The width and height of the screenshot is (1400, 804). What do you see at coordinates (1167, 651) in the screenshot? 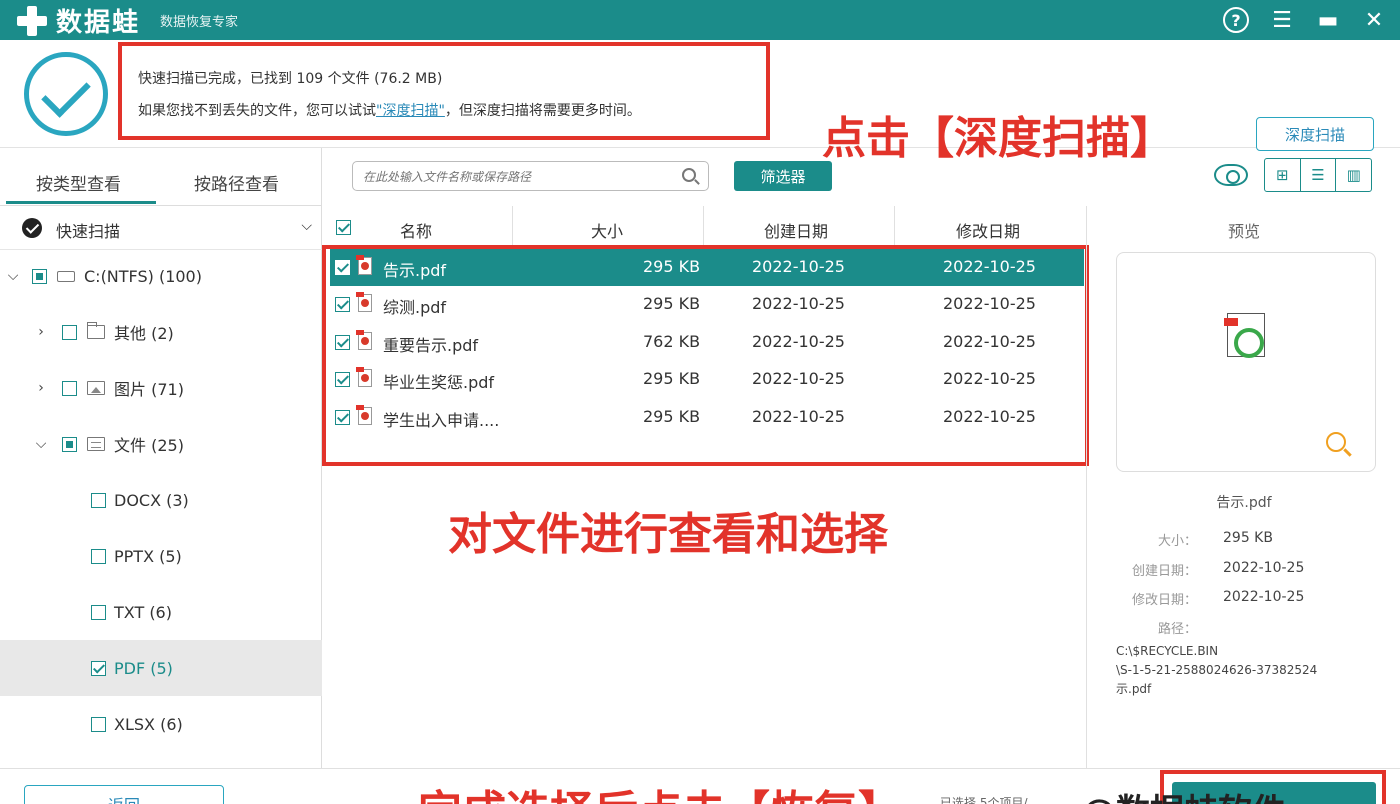
I see `path-line: C:\$RECYCLE.BIN` at bounding box center [1167, 651].